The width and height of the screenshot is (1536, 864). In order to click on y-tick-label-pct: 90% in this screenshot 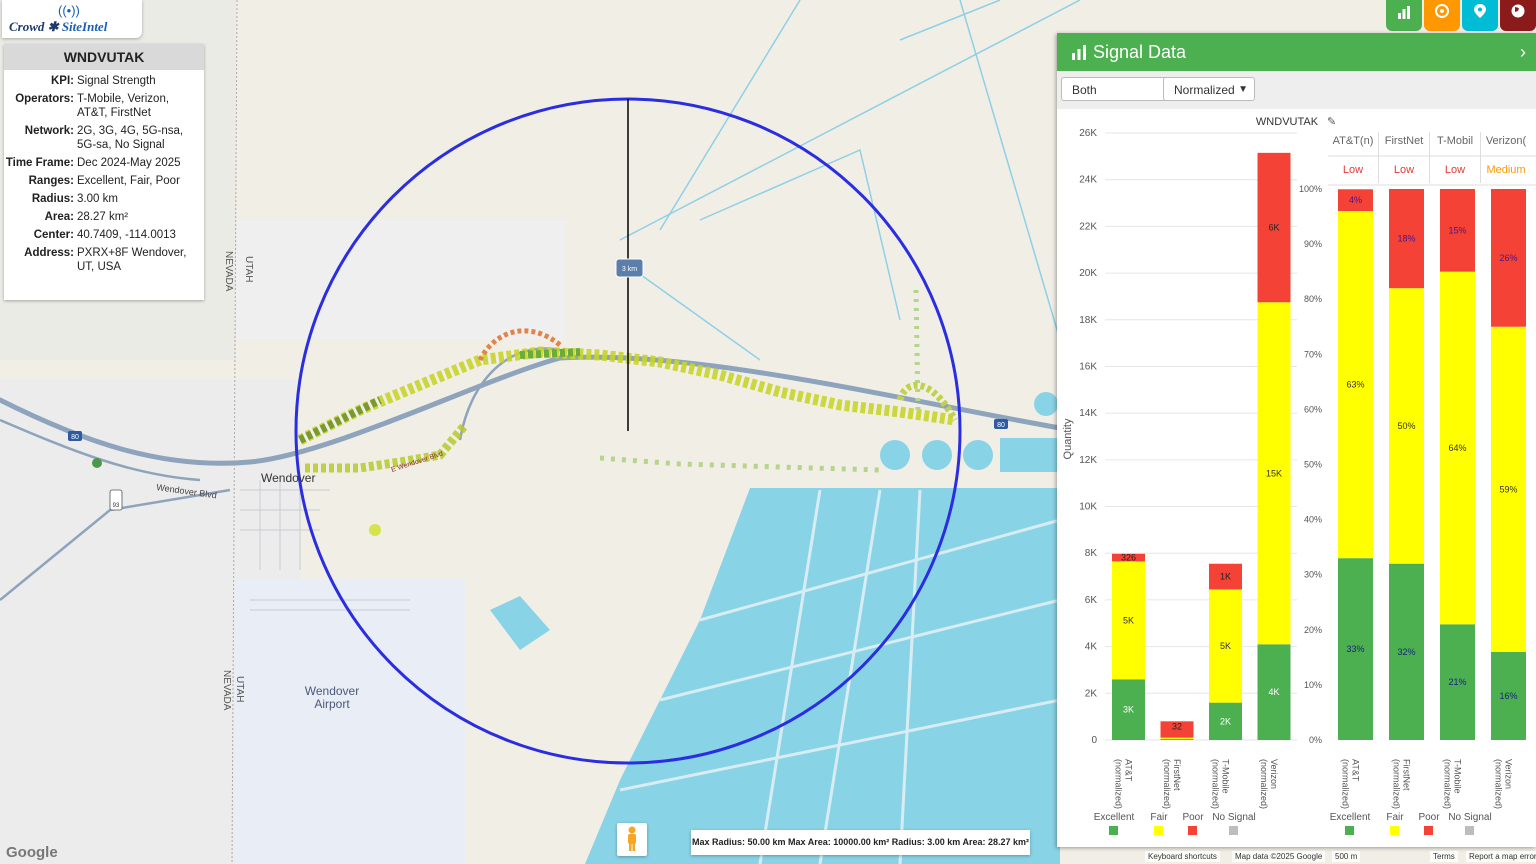, I will do `click(1313, 244)`.